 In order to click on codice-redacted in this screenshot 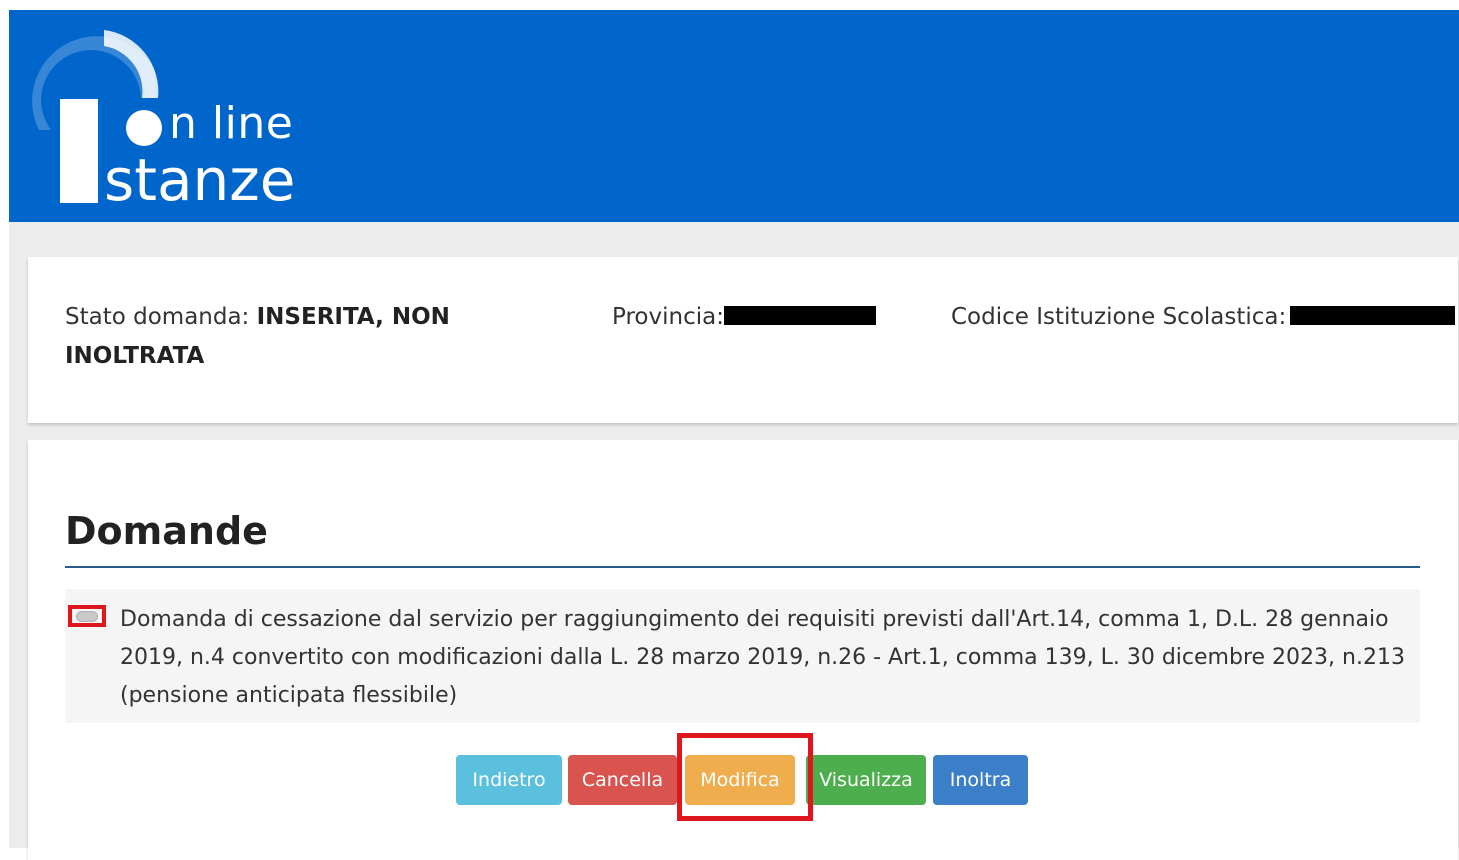, I will do `click(1373, 315)`.